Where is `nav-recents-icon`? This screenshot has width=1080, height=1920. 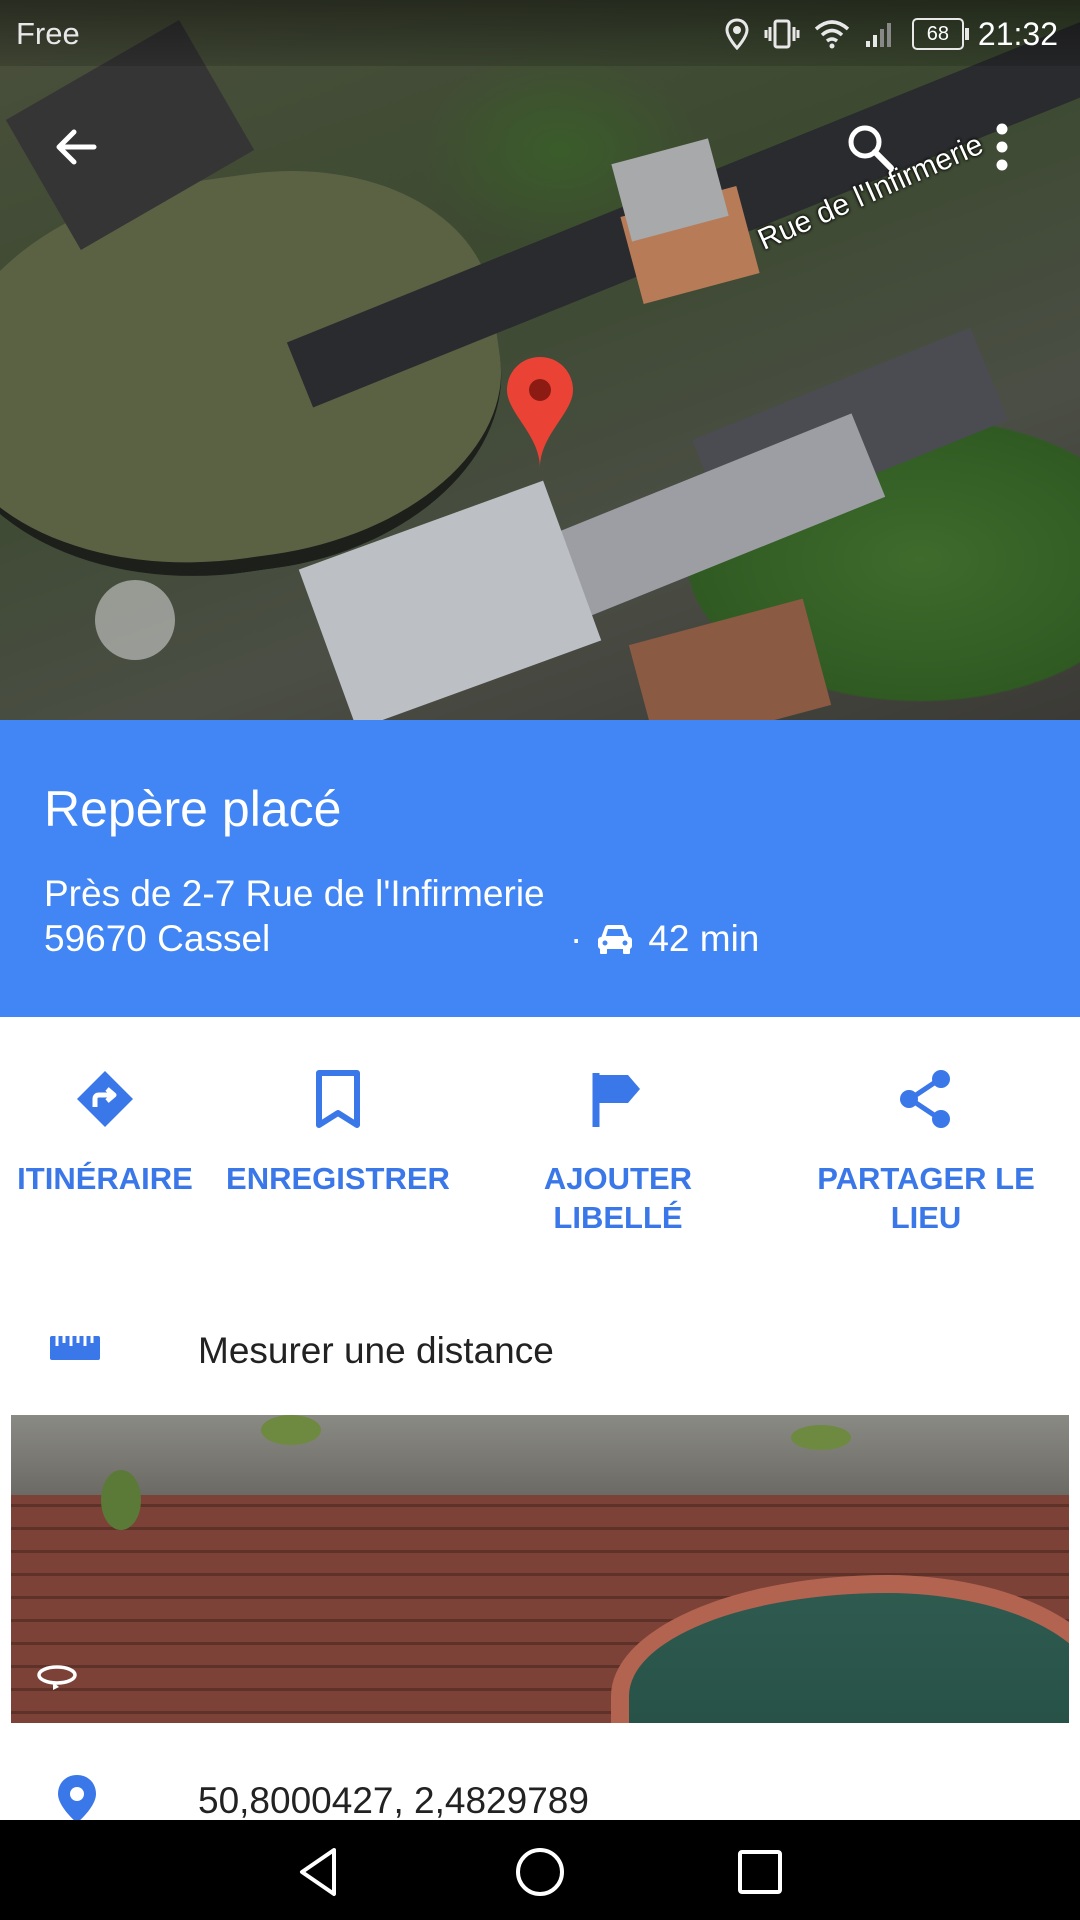
nav-recents-icon is located at coordinates (760, 1872).